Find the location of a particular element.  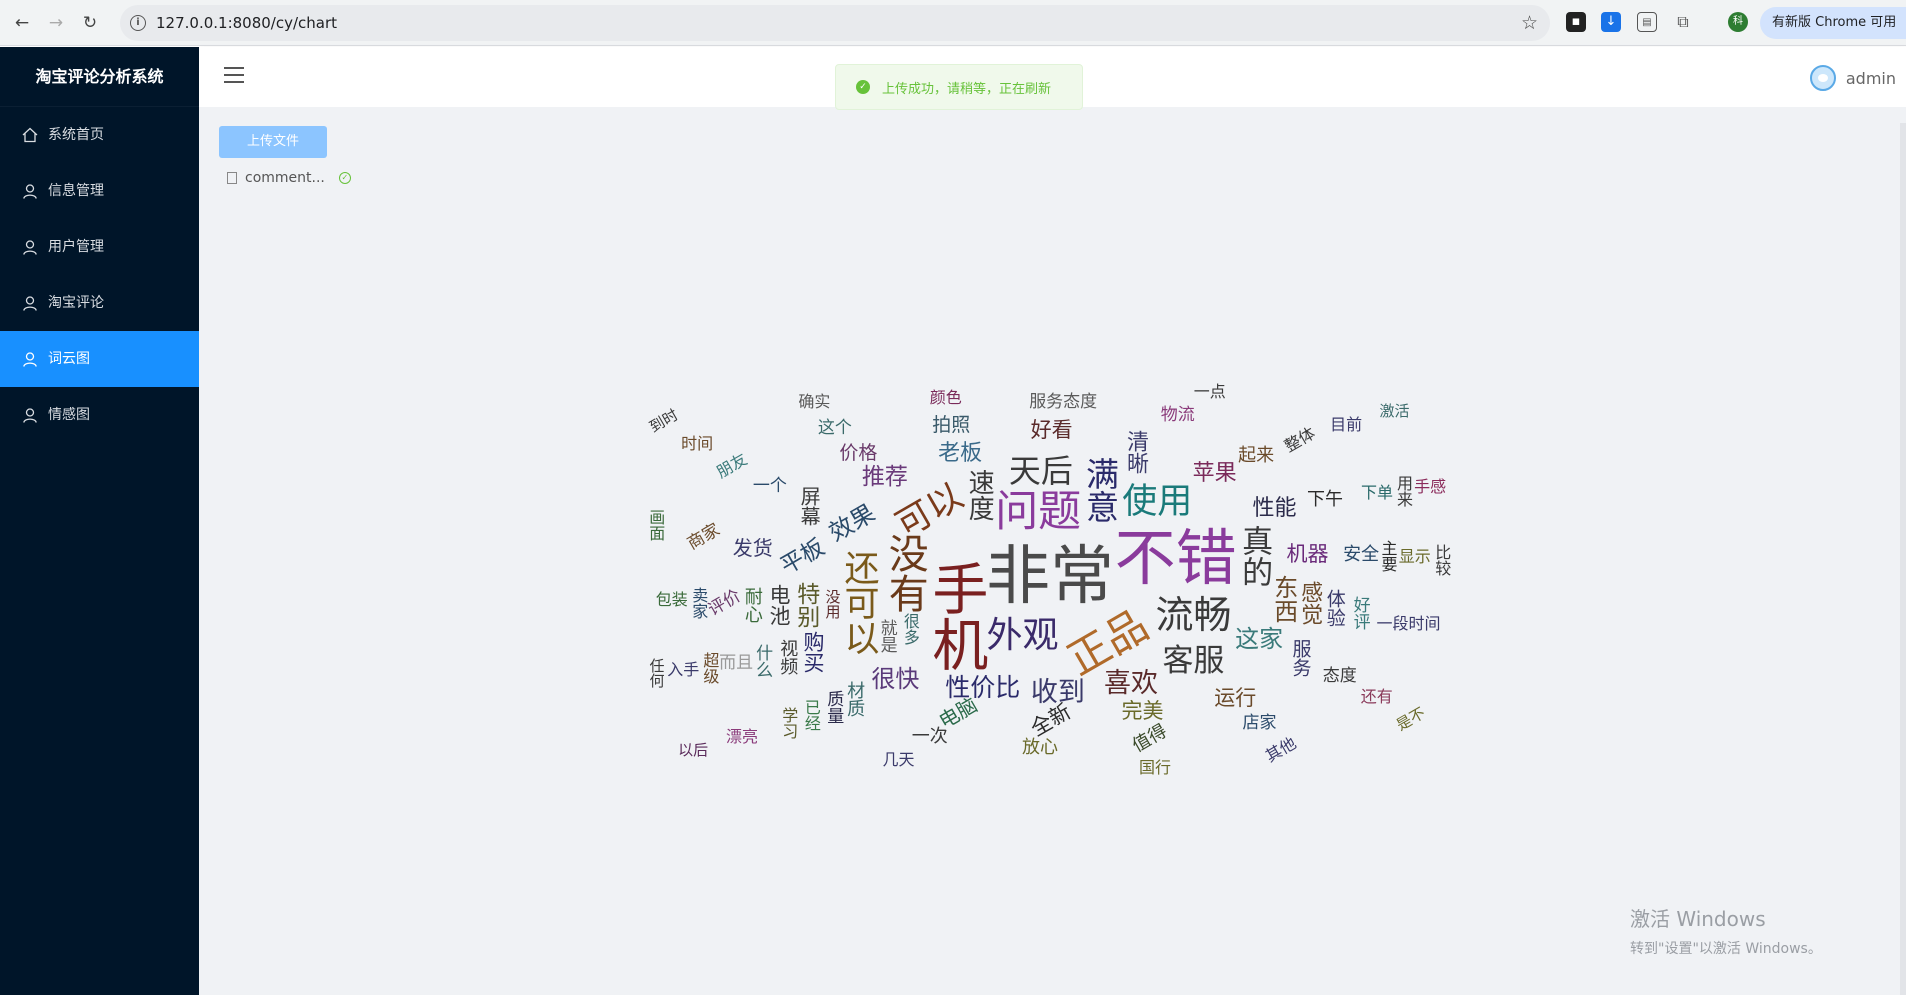

wordcloud-word: 好看 is located at coordinates (1051, 429).